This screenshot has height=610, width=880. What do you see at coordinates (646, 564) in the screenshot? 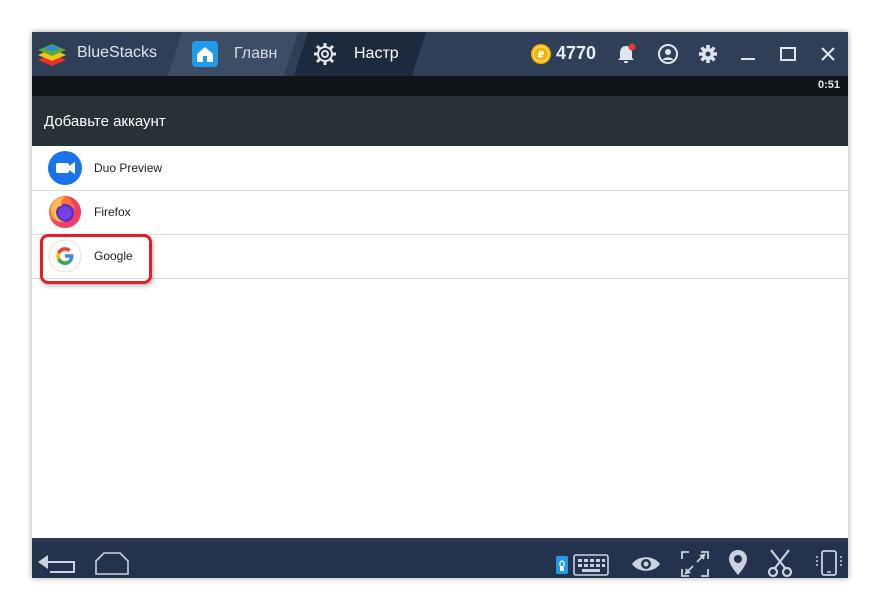
I see `eye-icon` at bounding box center [646, 564].